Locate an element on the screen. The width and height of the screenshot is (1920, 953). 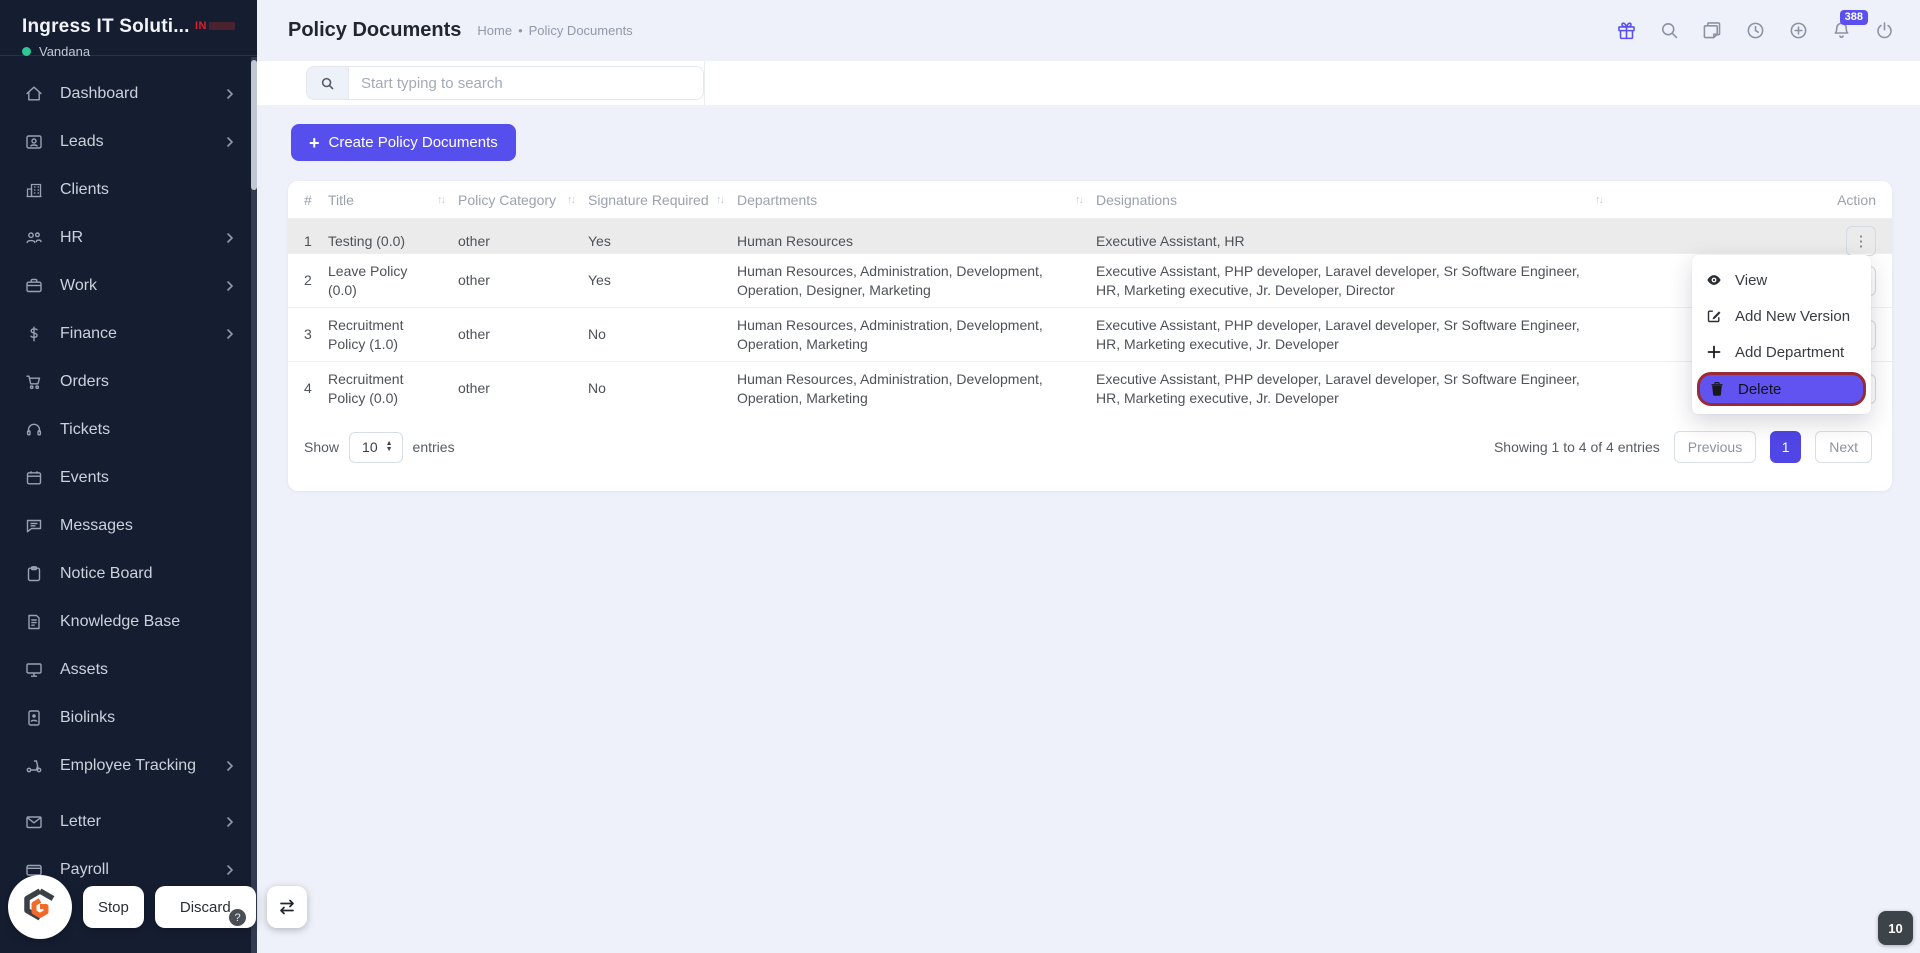
next-page-button: Next is located at coordinates (1843, 447).